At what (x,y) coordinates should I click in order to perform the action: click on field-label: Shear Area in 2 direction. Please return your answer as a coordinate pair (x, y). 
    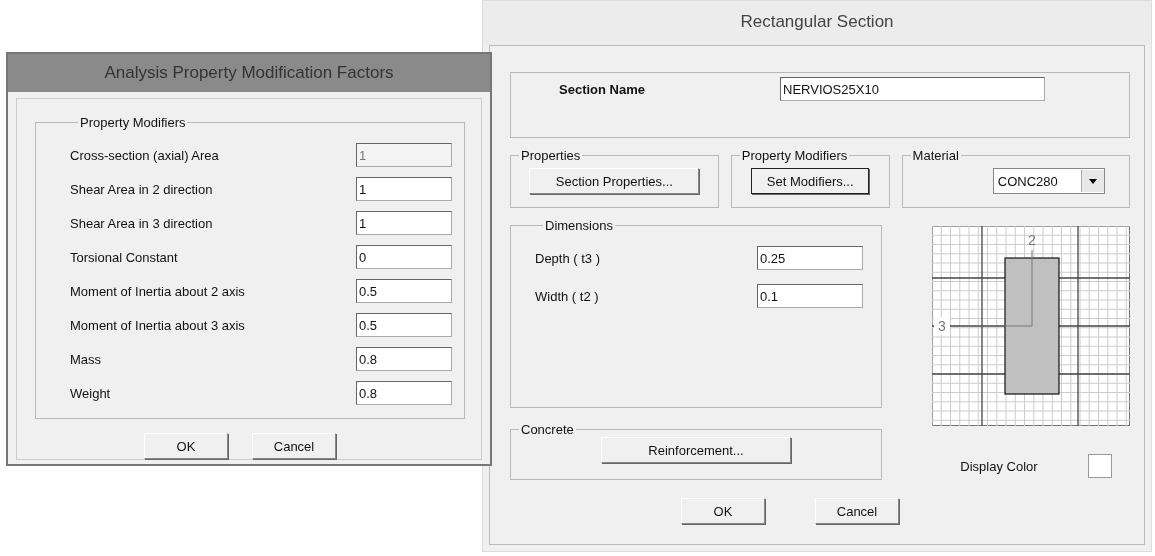
    Looking at the image, I should click on (142, 189).